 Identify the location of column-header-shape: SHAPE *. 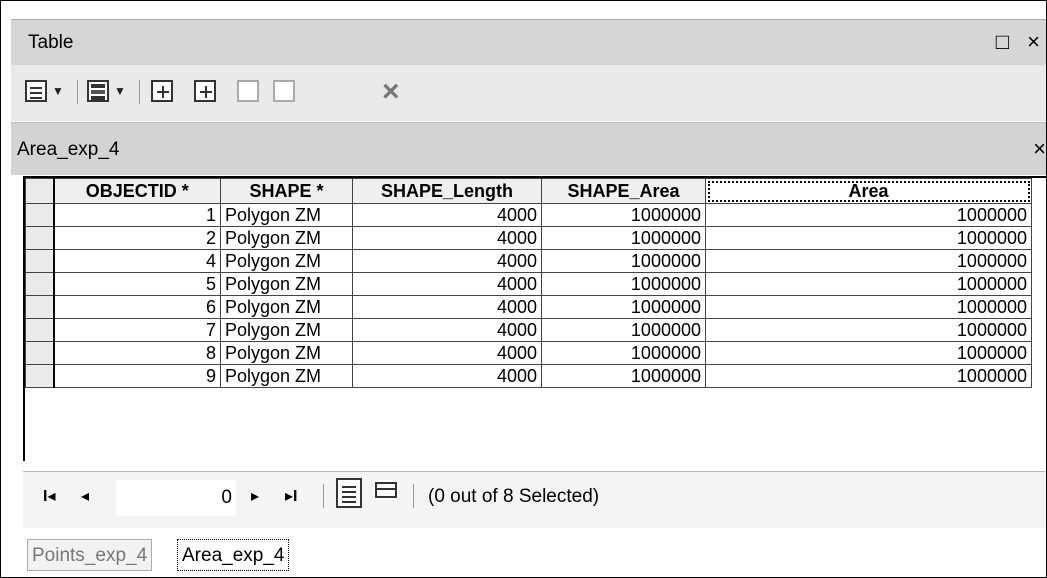
(286, 191).